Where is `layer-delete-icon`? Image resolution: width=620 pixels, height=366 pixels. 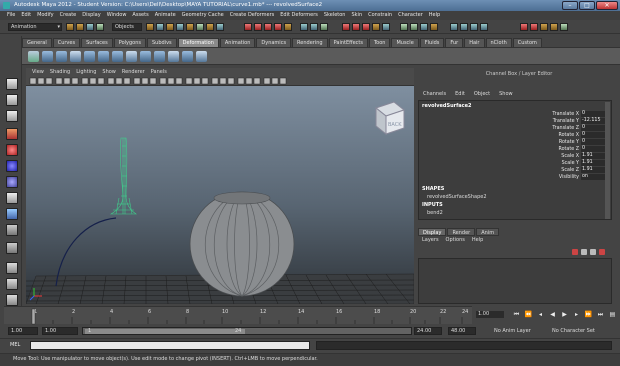 layer-delete-icon is located at coordinates (575, 252).